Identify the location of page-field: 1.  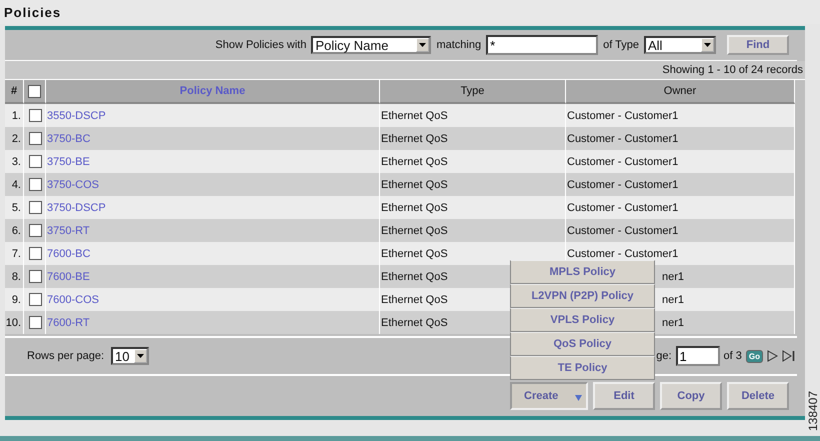
(698, 356).